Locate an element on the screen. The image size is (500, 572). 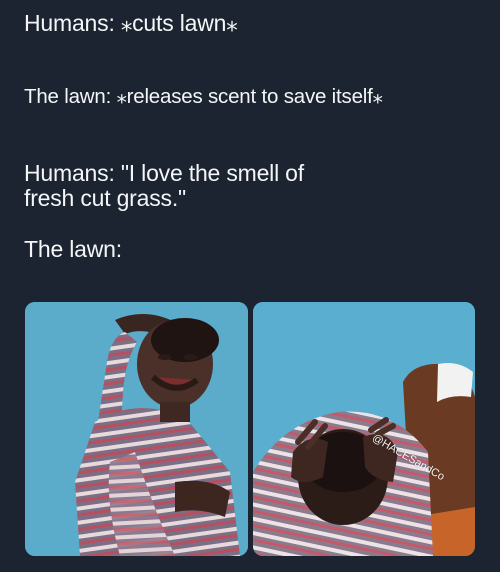
caption-line-humans-cuts-lawn: Humans: ⁎cuts lawn⁎ is located at coordinates (131, 23).